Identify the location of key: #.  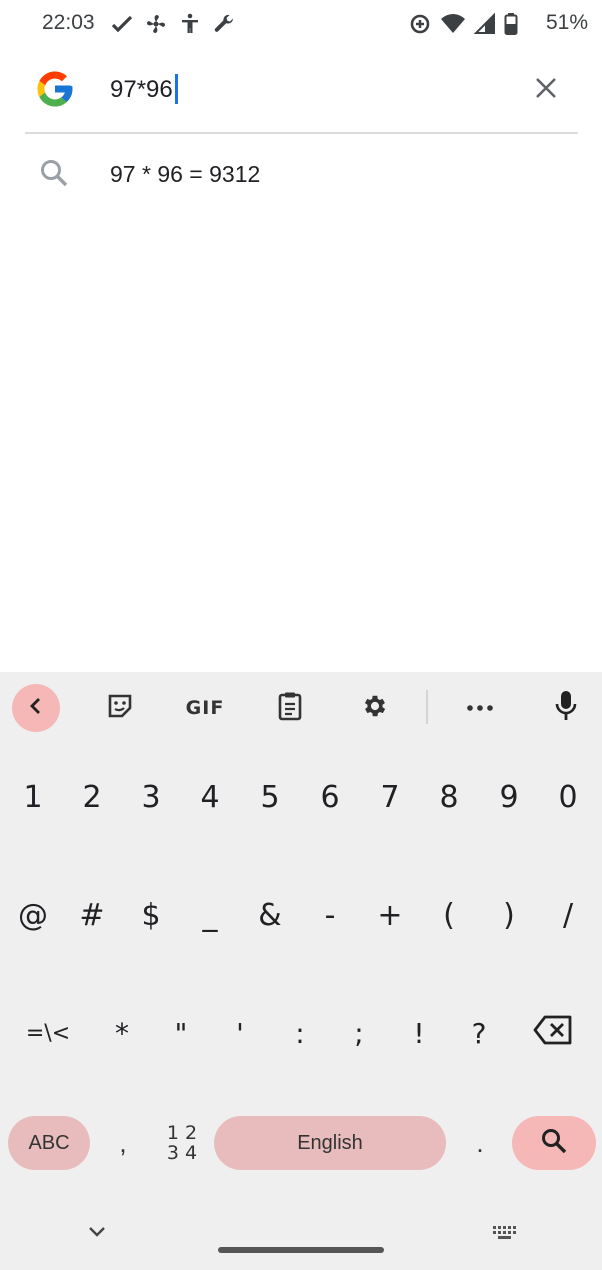
(92, 915).